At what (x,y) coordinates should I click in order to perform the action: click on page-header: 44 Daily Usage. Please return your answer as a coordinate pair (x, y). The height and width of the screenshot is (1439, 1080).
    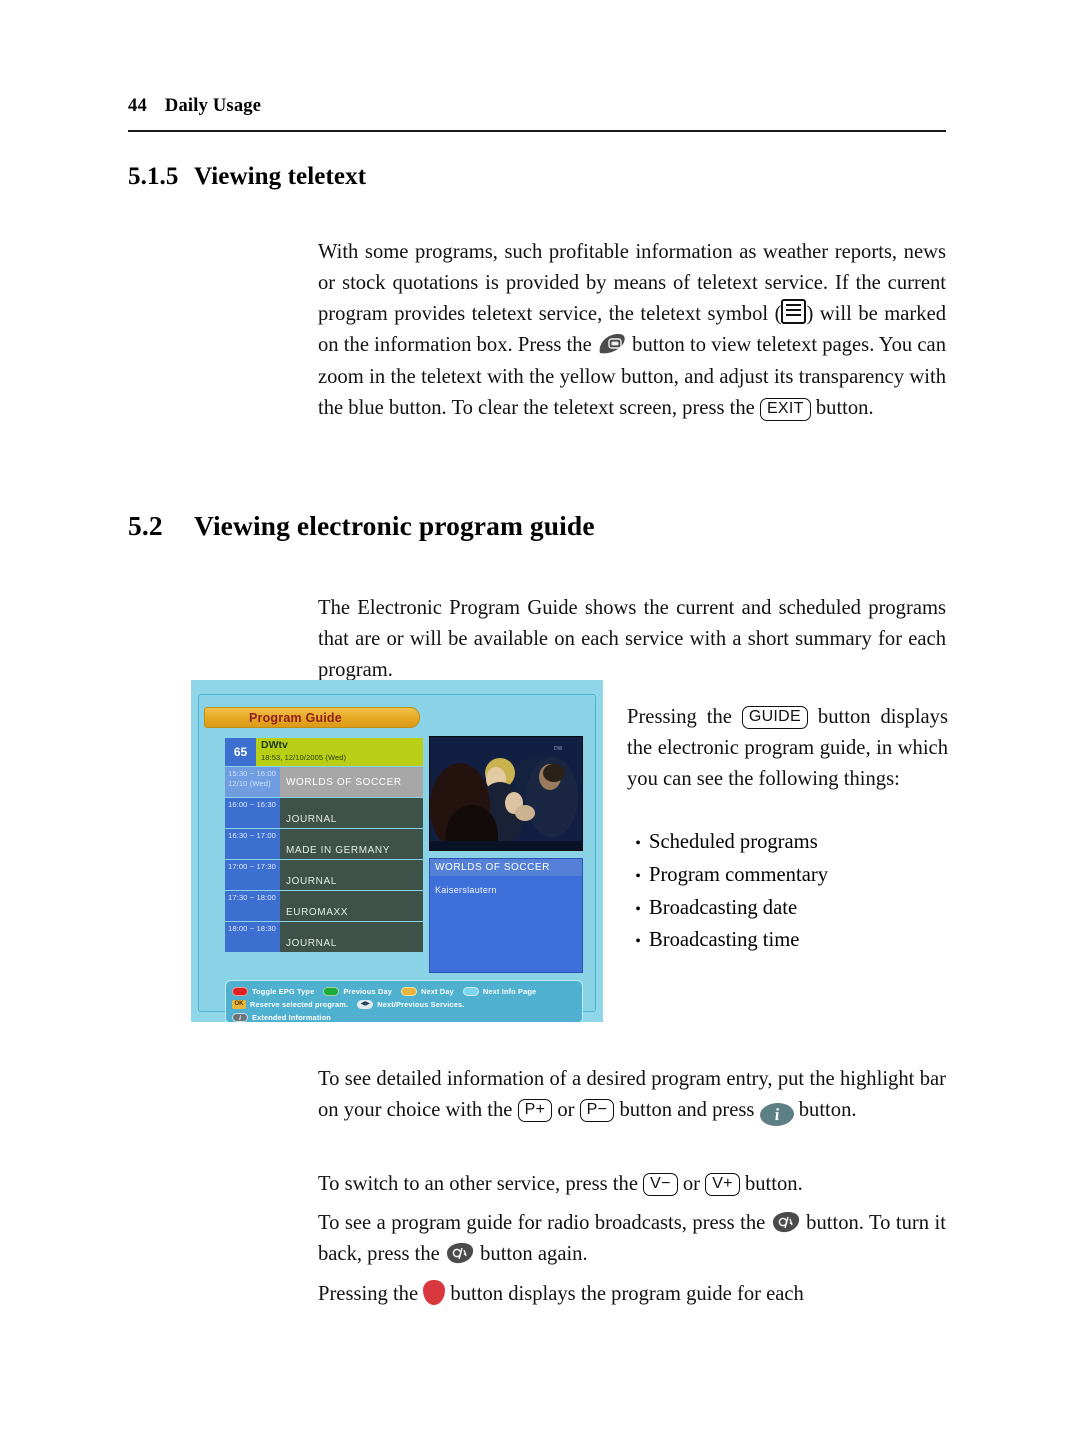
    Looking at the image, I should click on (537, 114).